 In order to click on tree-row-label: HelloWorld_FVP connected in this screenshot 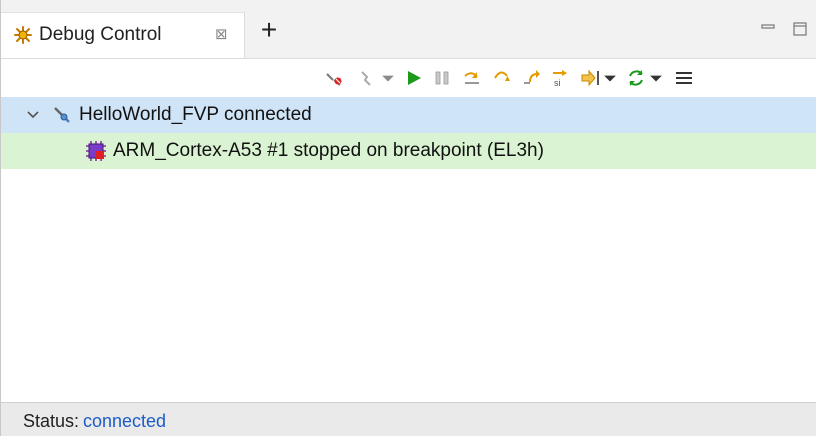, I will do `click(195, 114)`.